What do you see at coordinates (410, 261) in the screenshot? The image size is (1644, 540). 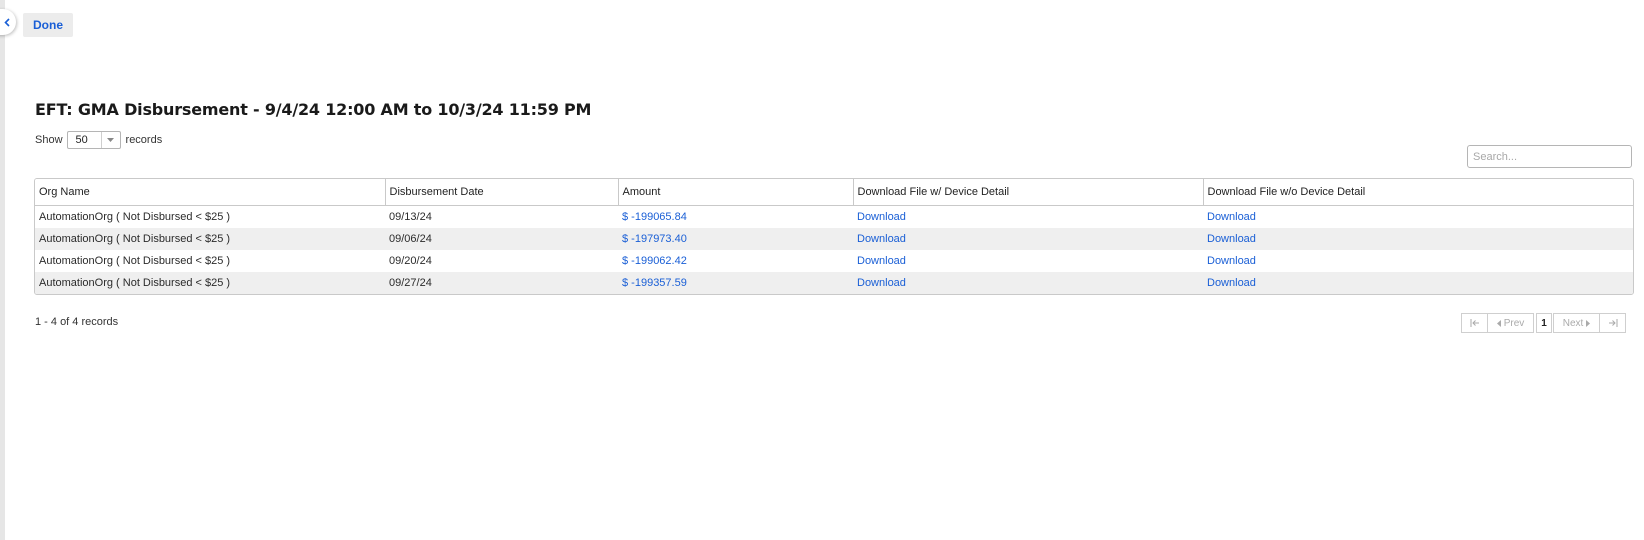 I see `date-cell: 09/20/24` at bounding box center [410, 261].